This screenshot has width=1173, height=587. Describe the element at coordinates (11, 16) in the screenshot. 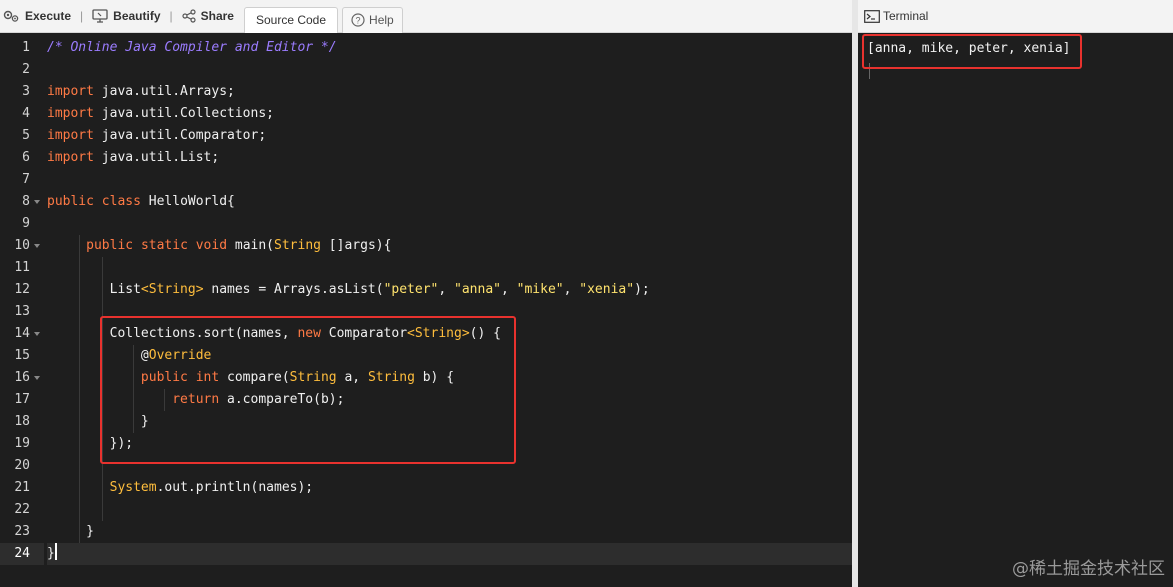

I see `gears-icon` at that location.